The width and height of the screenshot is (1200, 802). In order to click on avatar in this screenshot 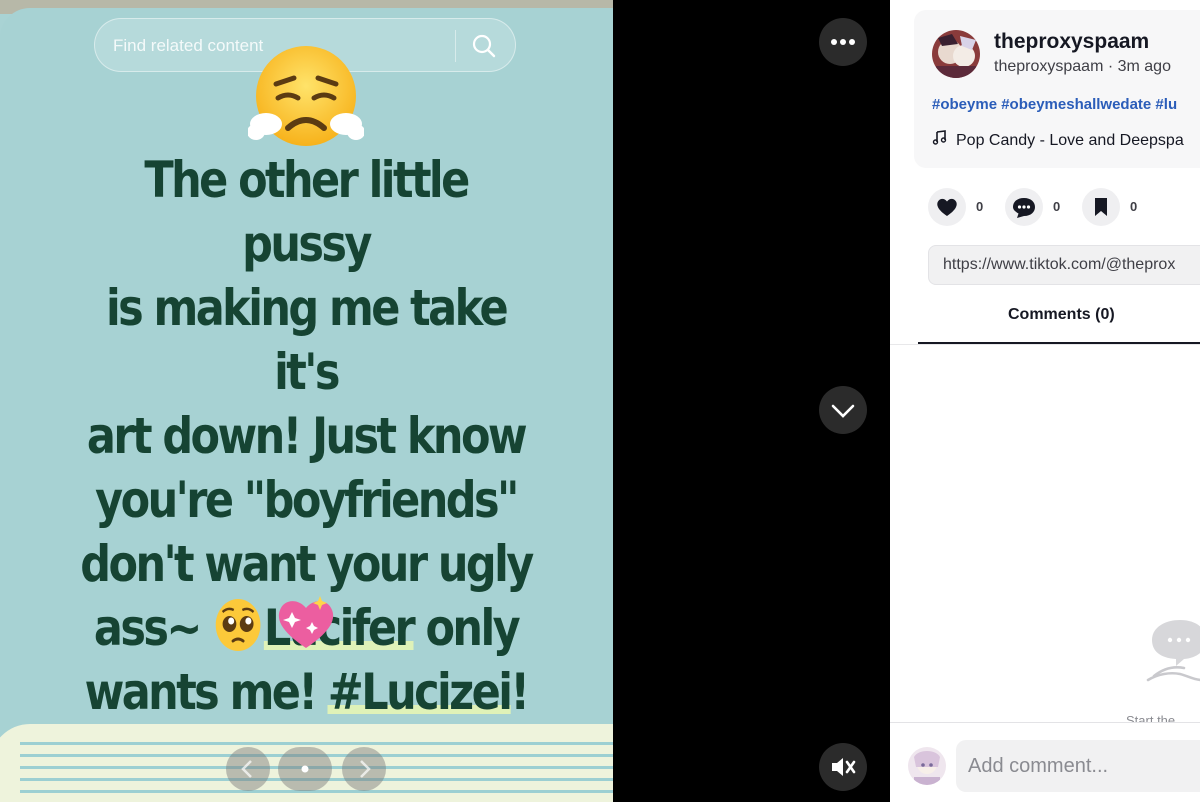, I will do `click(956, 54)`.